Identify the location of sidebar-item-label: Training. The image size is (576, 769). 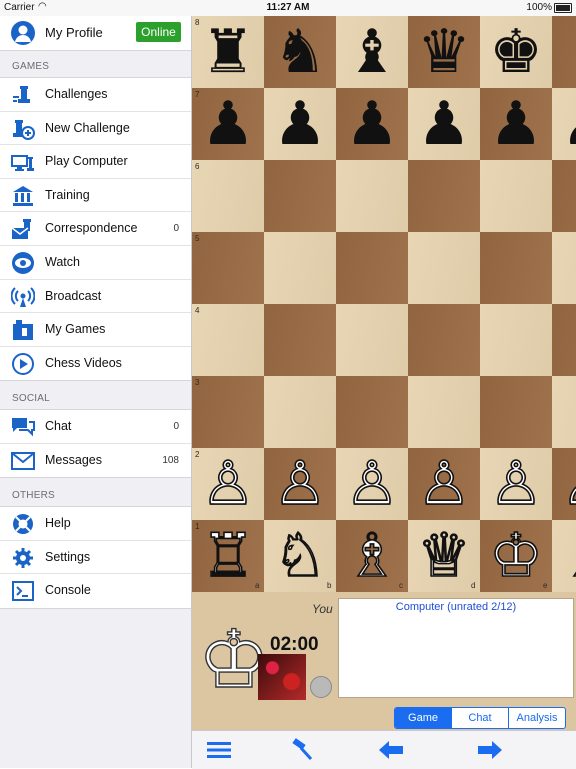
(67, 194).